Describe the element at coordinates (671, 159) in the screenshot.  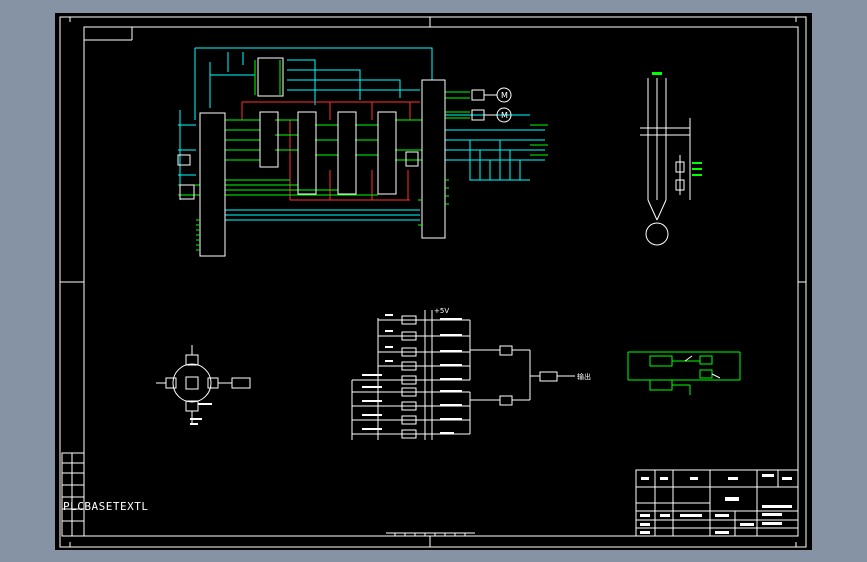
I see `motor-power-circuit` at that location.